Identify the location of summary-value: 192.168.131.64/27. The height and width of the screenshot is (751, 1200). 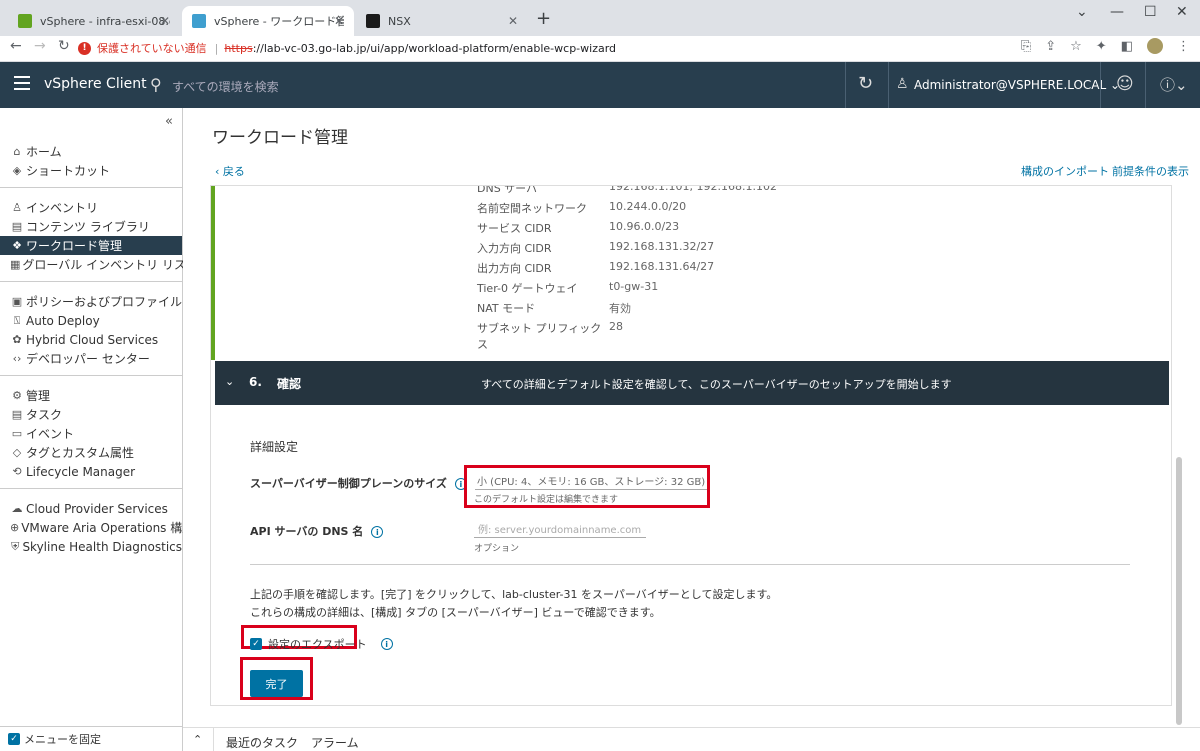
(662, 266).